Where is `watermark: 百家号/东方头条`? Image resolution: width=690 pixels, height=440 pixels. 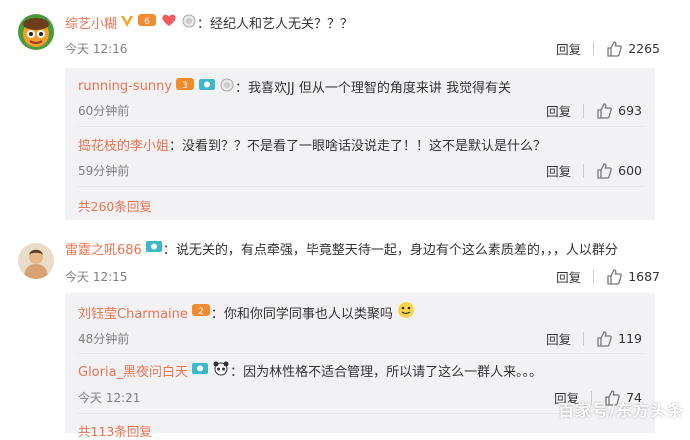
watermark: 百家号/东方头条 is located at coordinates (621, 410).